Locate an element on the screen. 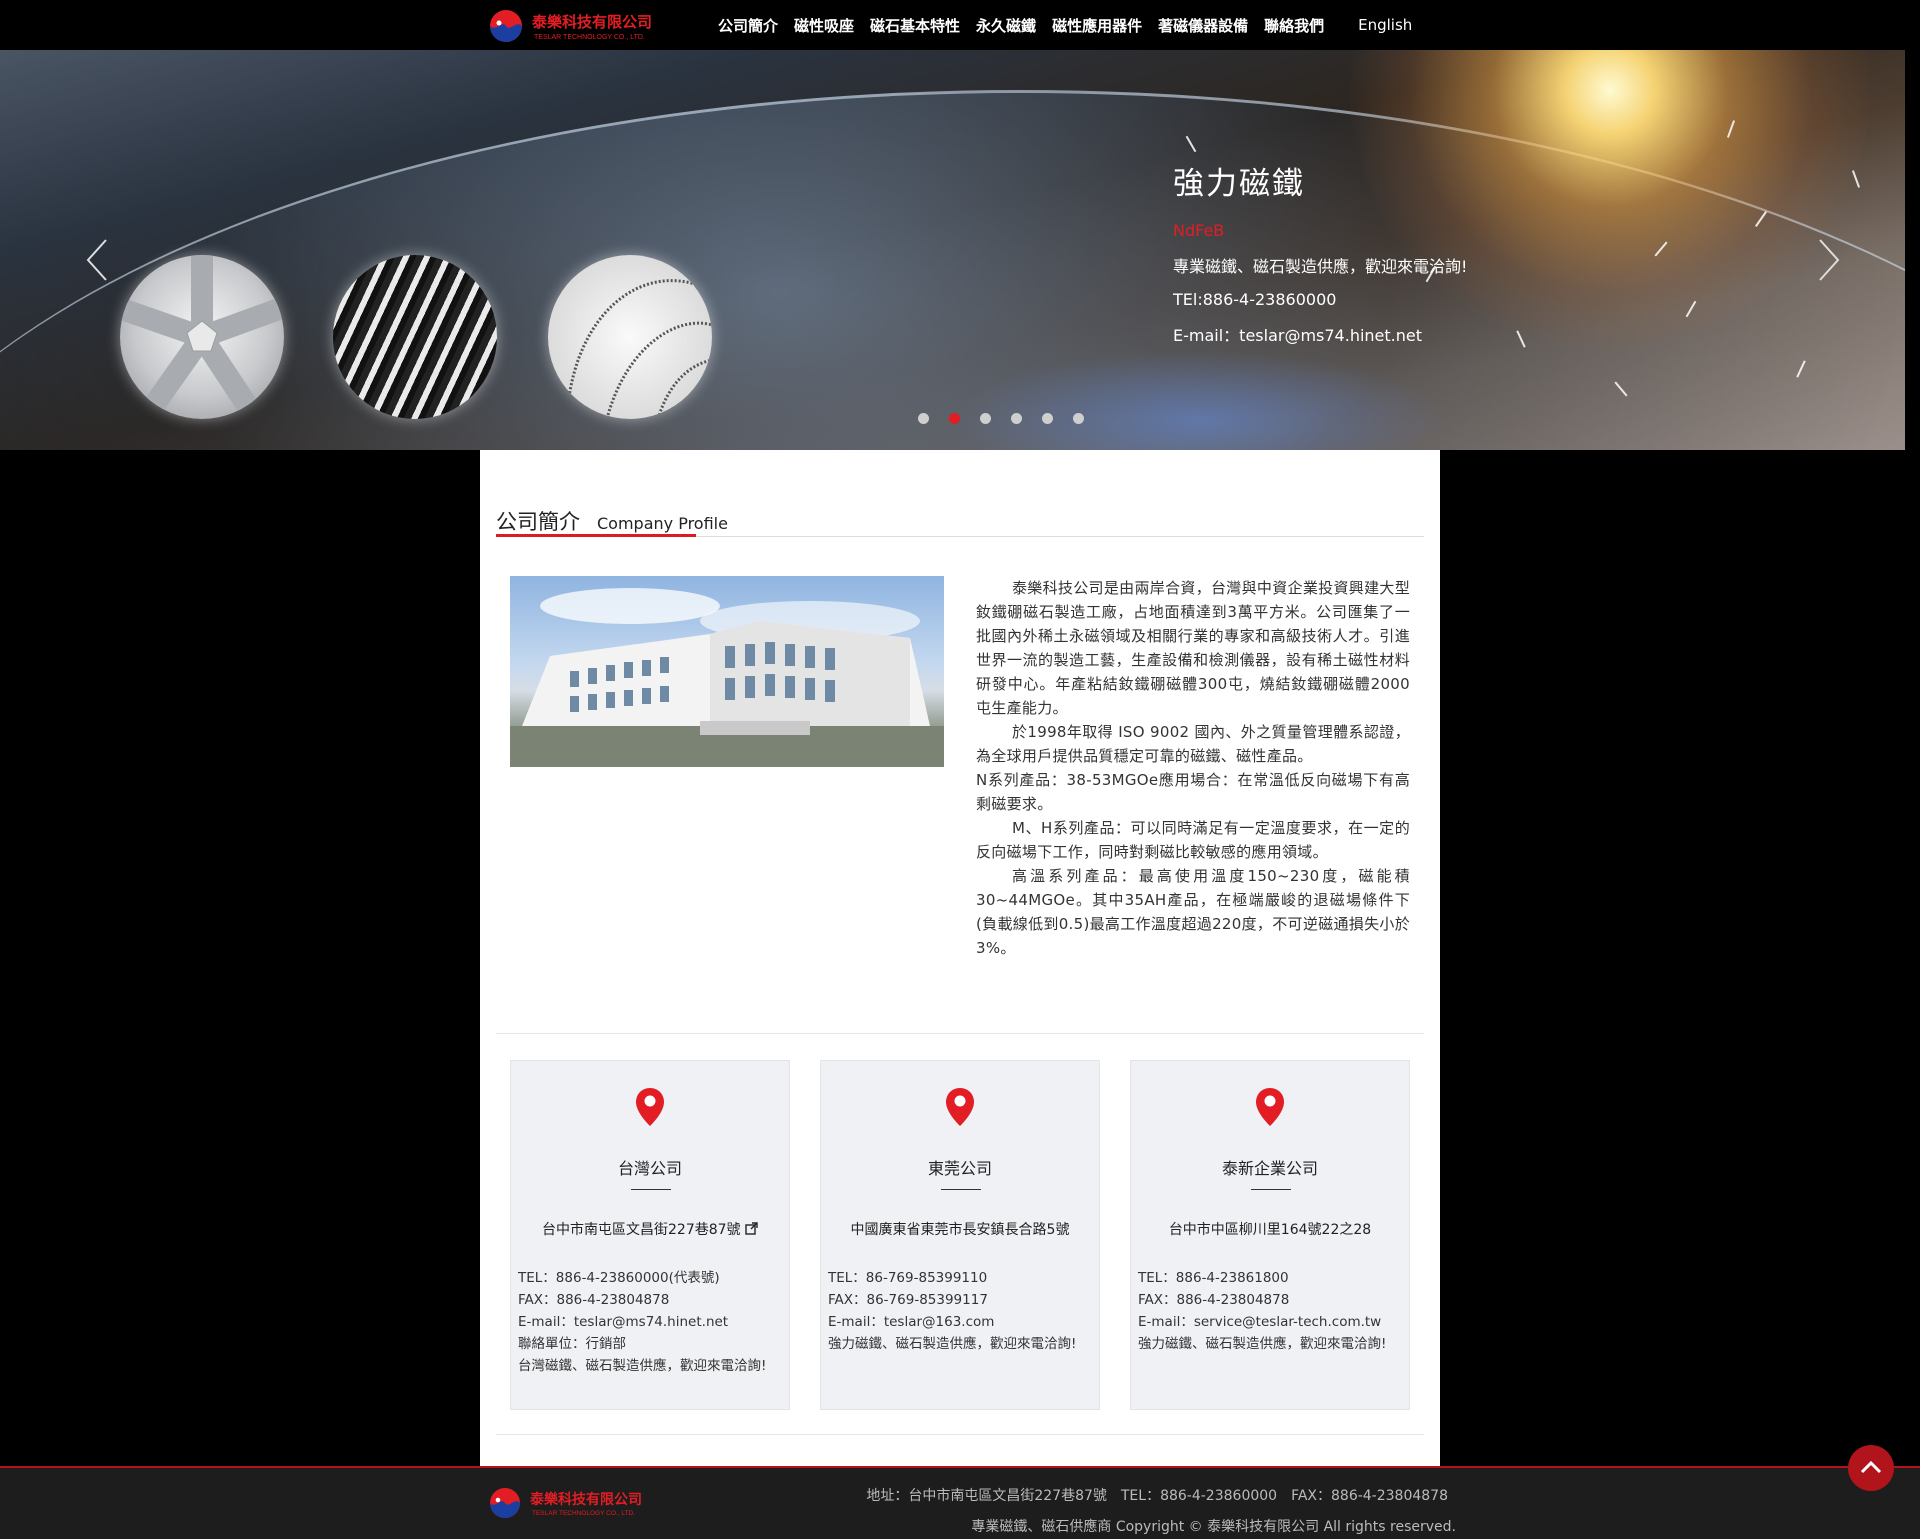  office-email: E-mail：teslar@163.com is located at coordinates (952, 1322).